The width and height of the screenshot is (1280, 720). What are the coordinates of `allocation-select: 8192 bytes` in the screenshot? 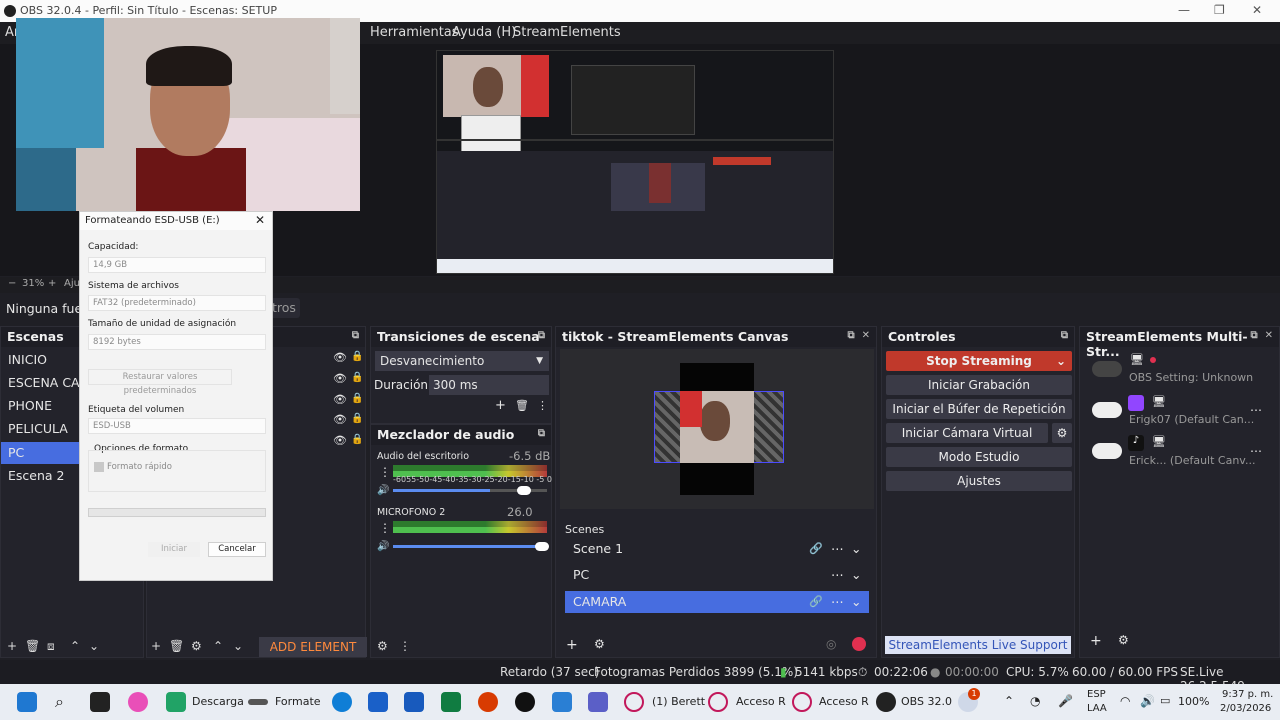 It's located at (177, 342).